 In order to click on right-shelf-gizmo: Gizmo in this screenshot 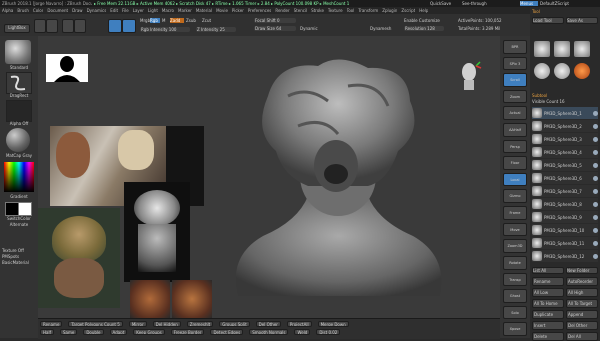, I will do `click(515, 196)`.